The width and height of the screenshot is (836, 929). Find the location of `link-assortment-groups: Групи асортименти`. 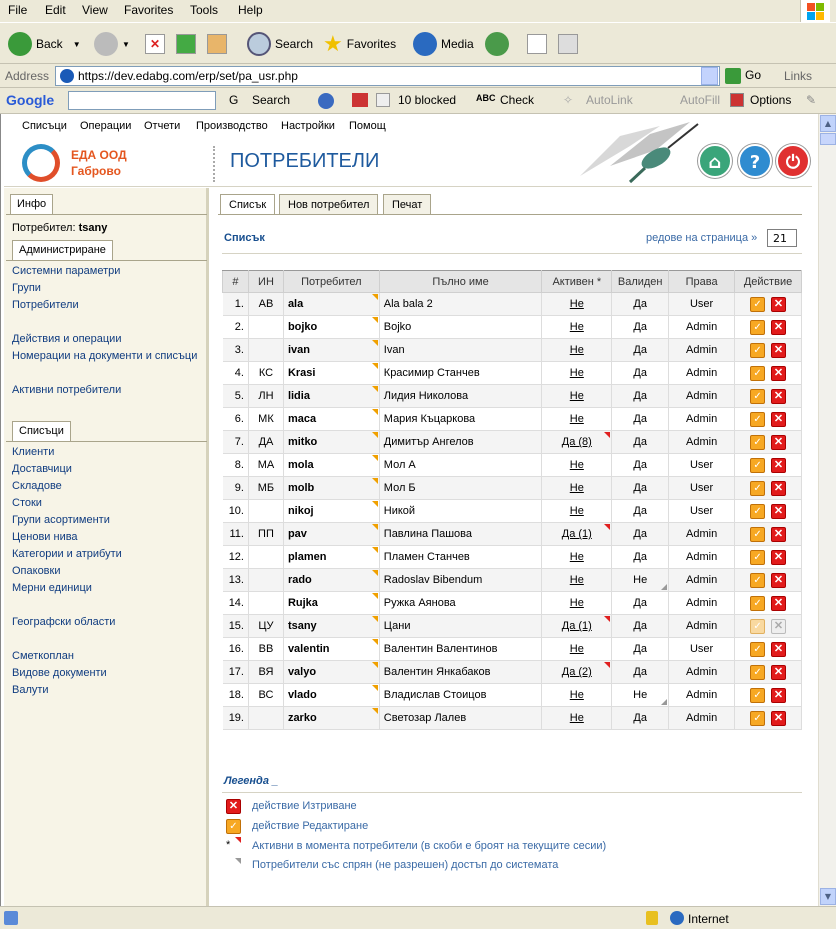

link-assortment-groups: Групи асортименти is located at coordinates (61, 520).